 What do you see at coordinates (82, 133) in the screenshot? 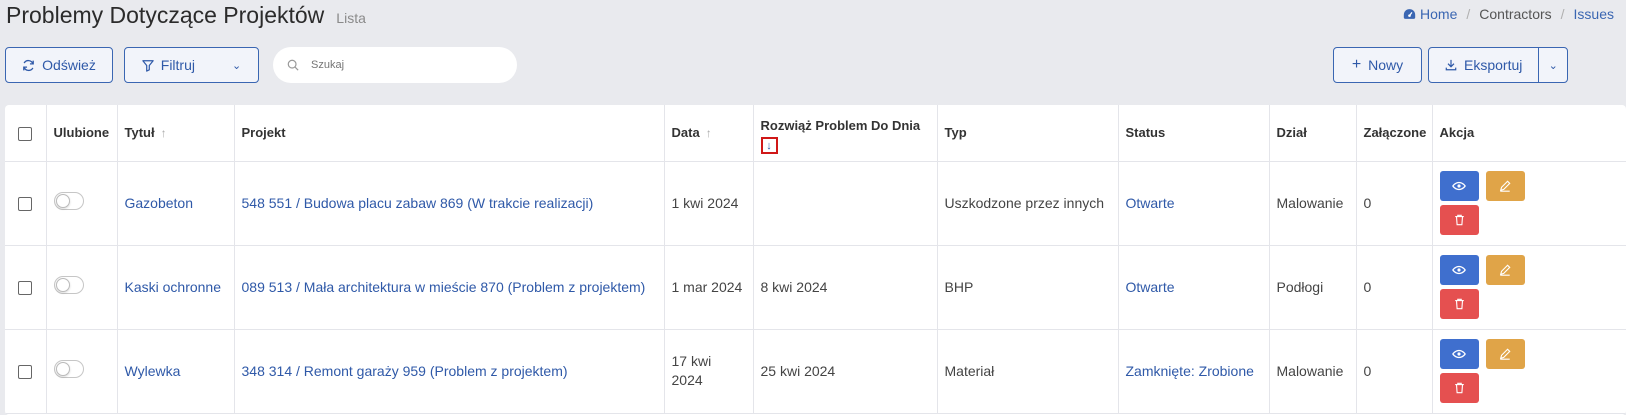
I see `header-favorite: Ulubione` at bounding box center [82, 133].